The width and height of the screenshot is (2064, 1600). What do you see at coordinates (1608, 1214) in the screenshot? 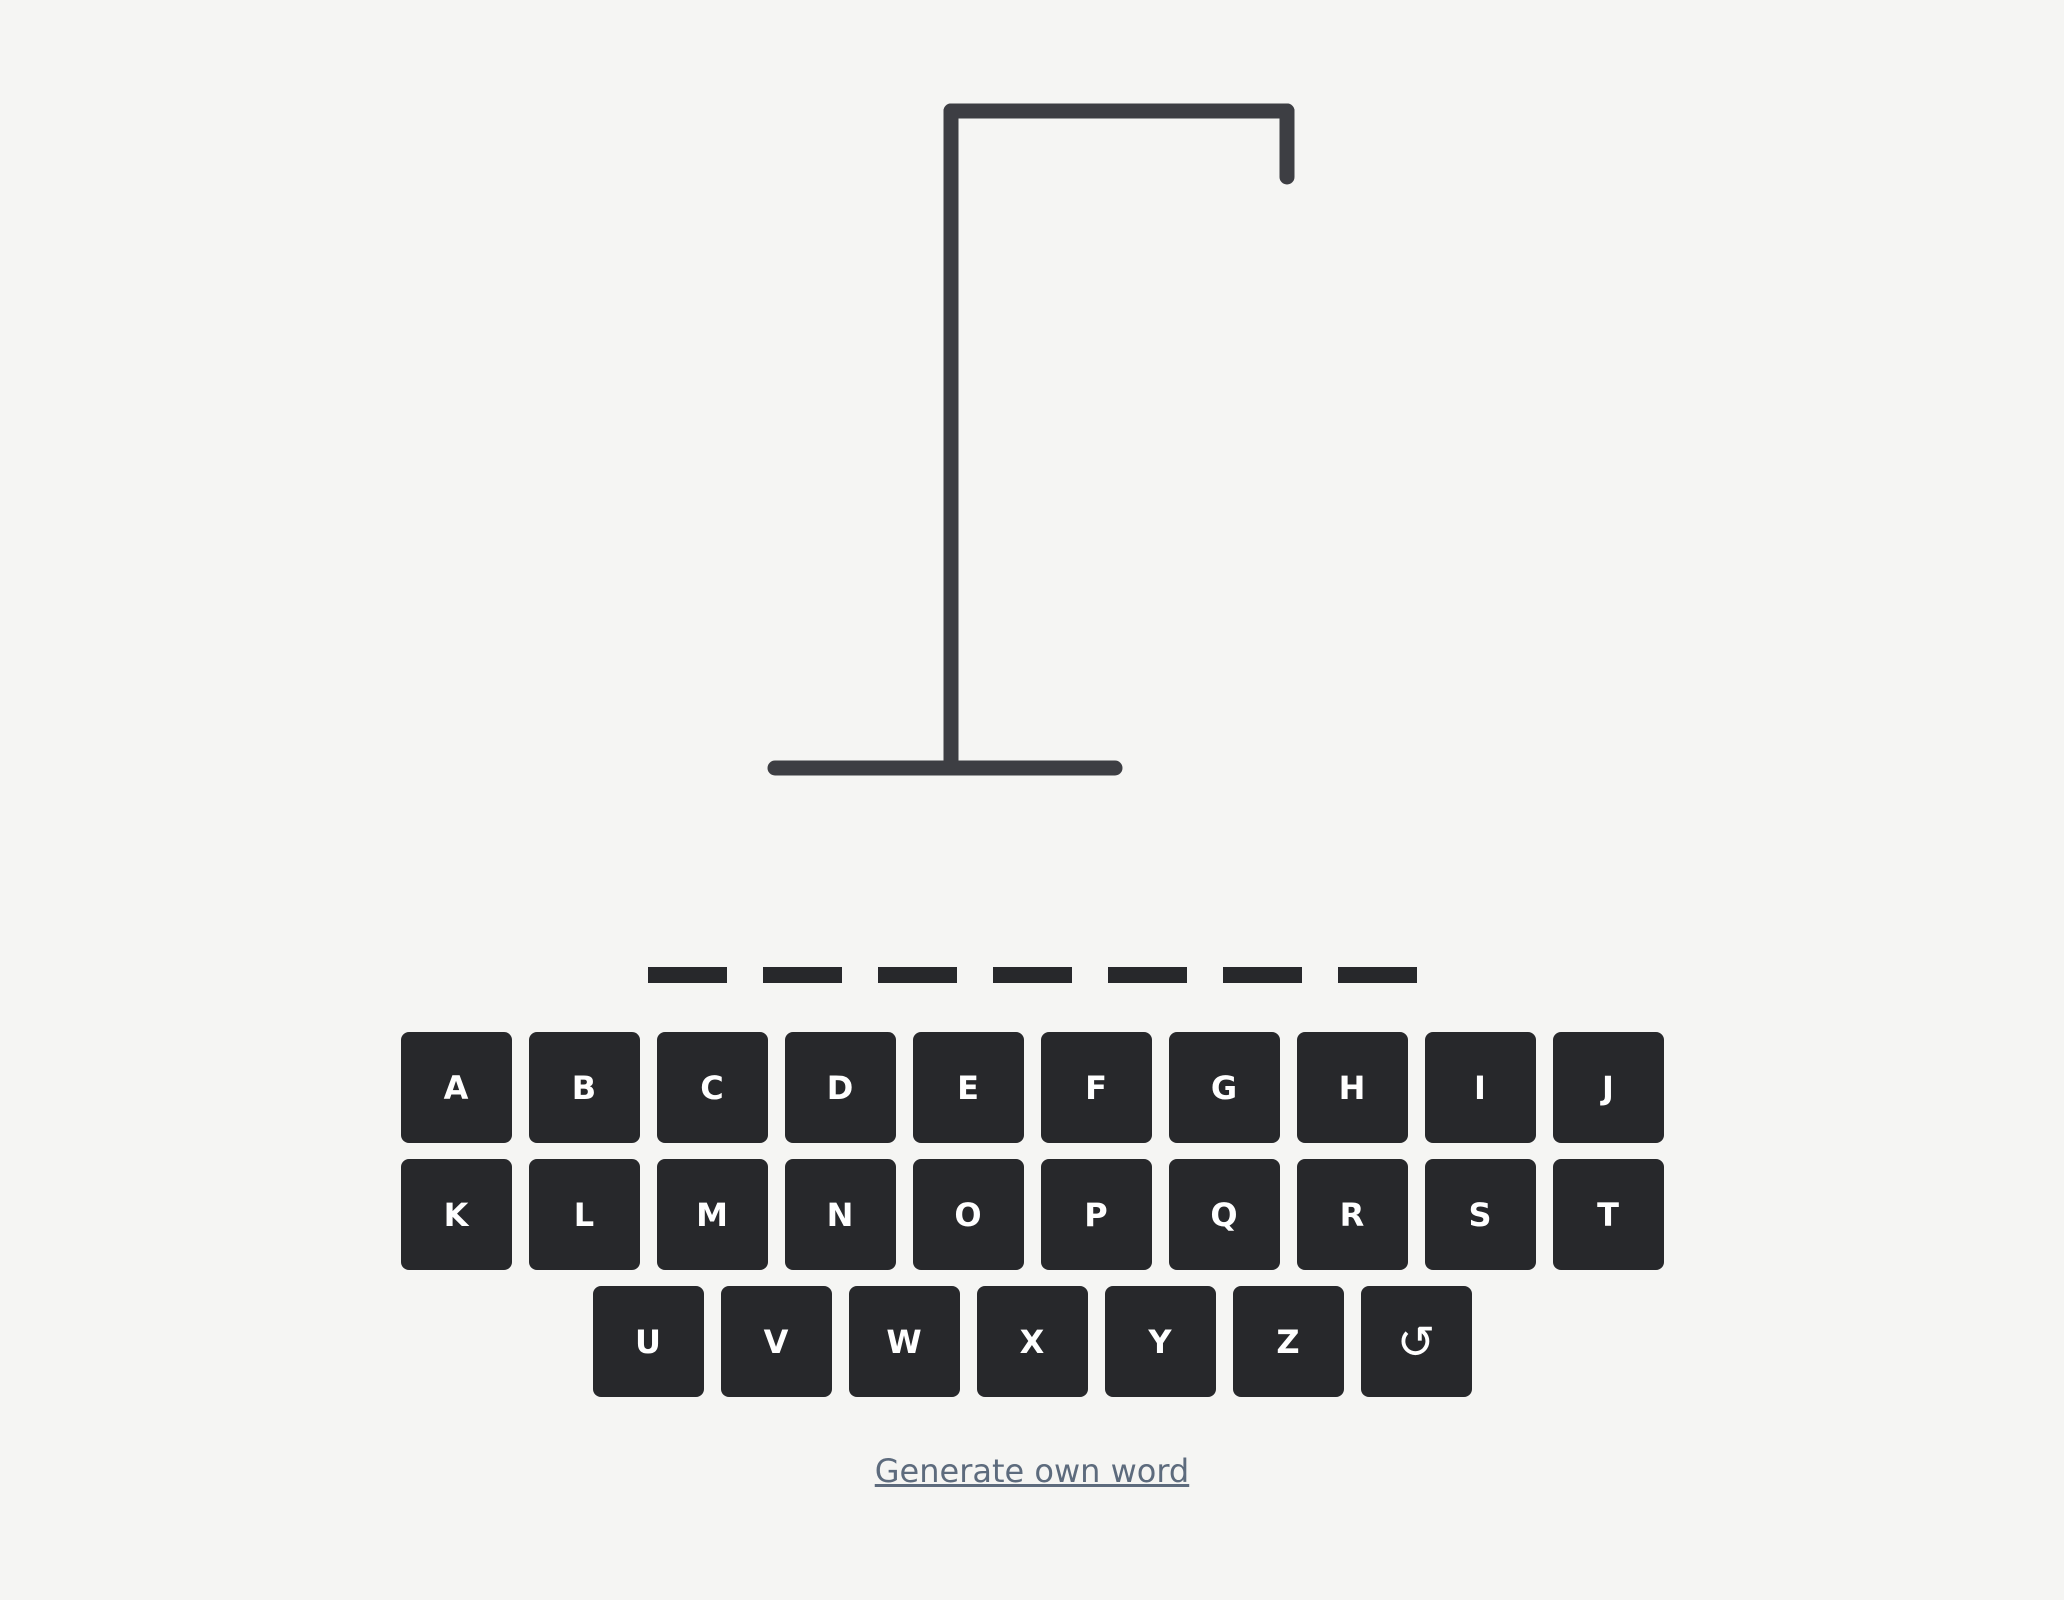
I see `letter-key-t: T` at bounding box center [1608, 1214].